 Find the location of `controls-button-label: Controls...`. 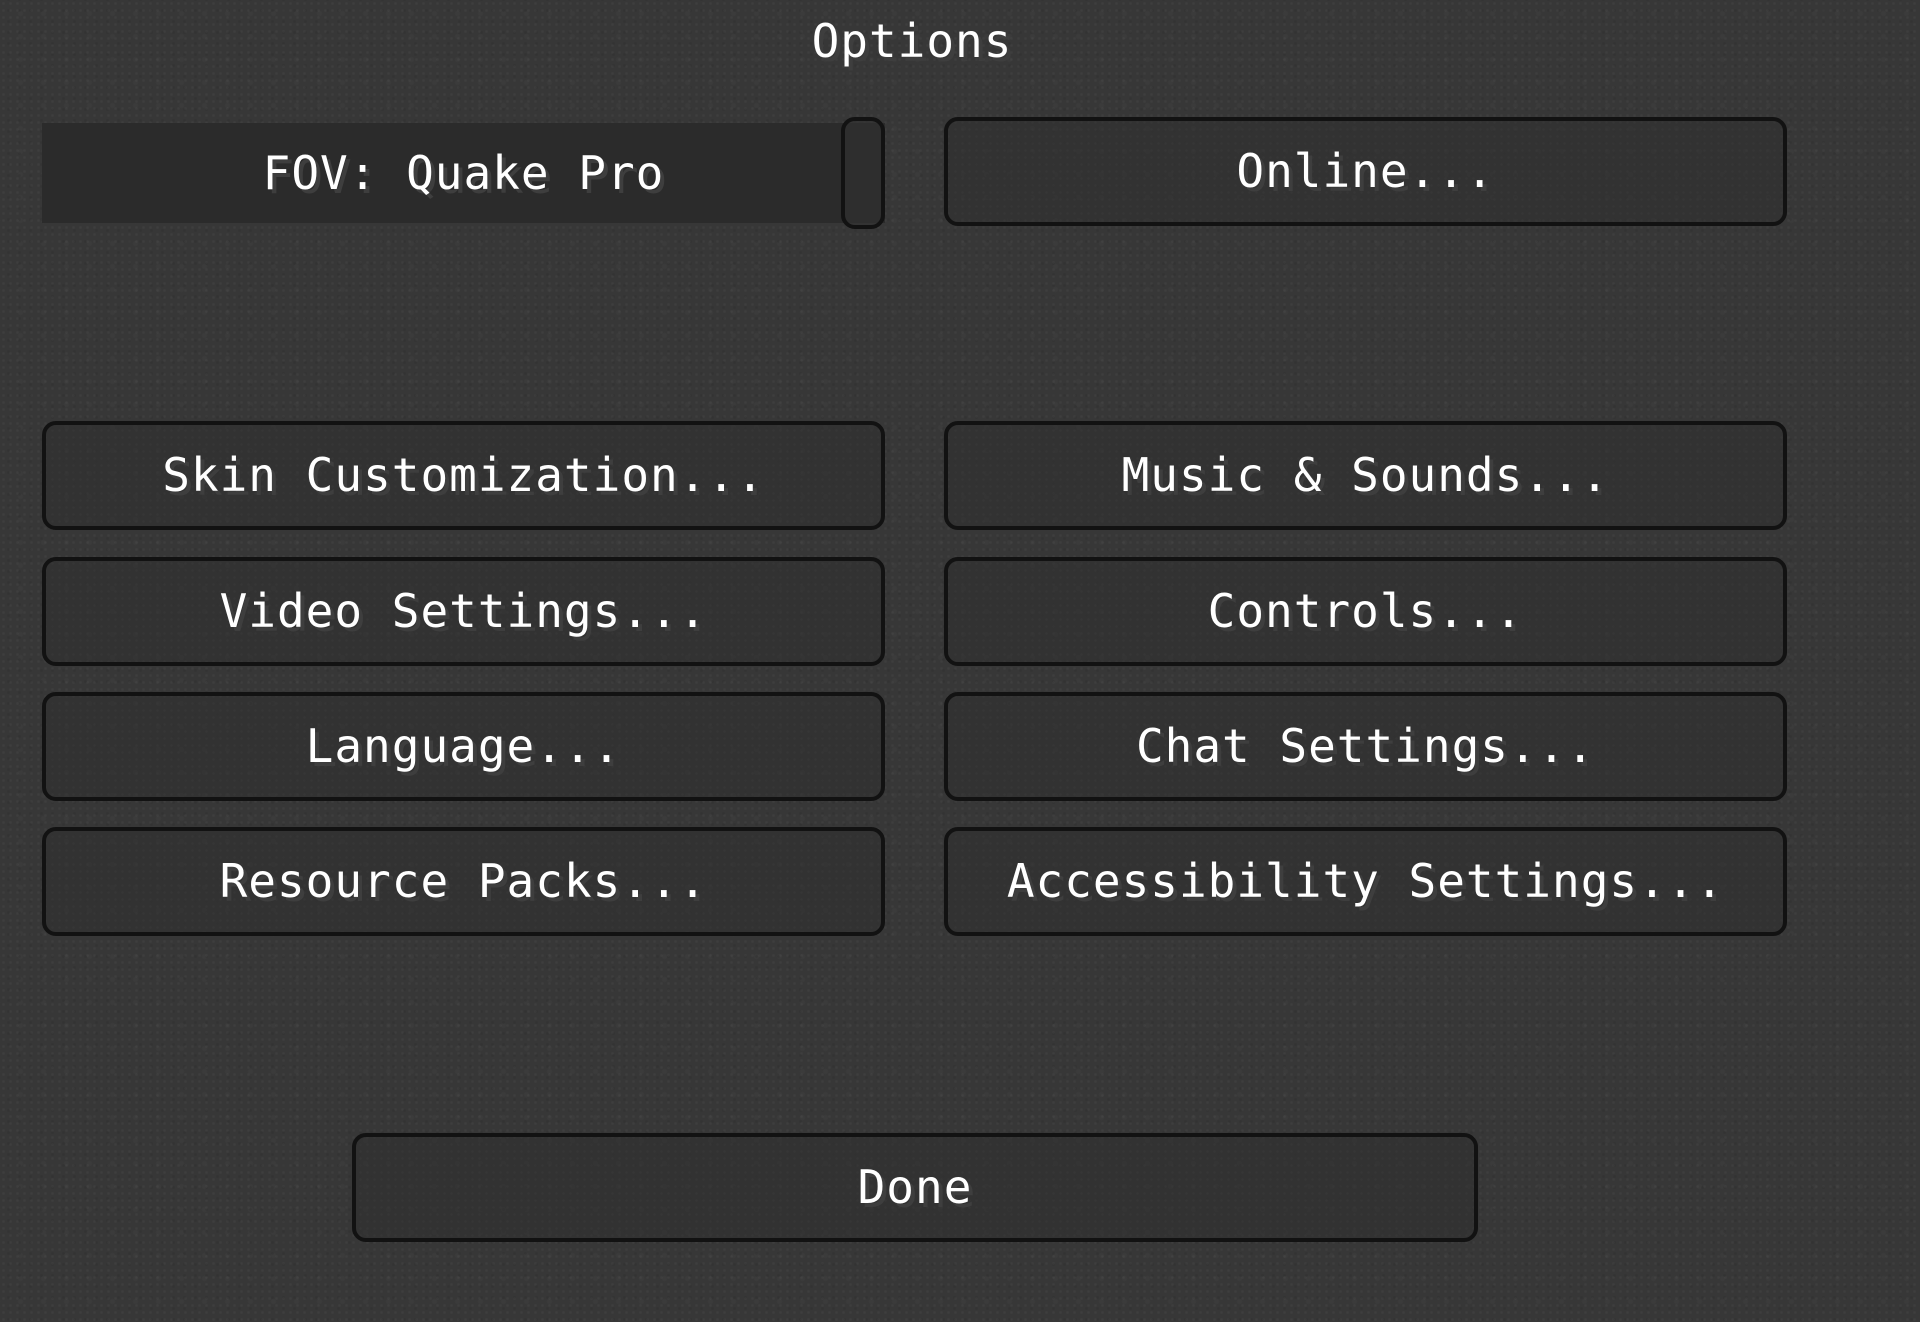

controls-button-label: Controls... is located at coordinates (1365, 611).